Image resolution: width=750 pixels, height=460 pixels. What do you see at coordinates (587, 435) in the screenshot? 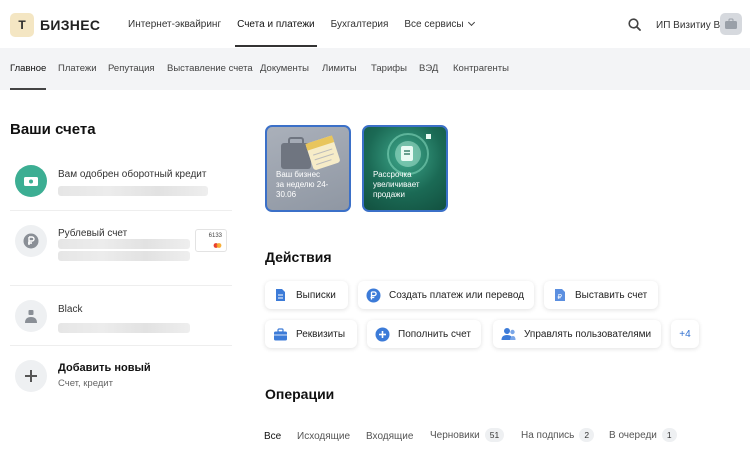
I see `count-badge: 2` at bounding box center [587, 435].